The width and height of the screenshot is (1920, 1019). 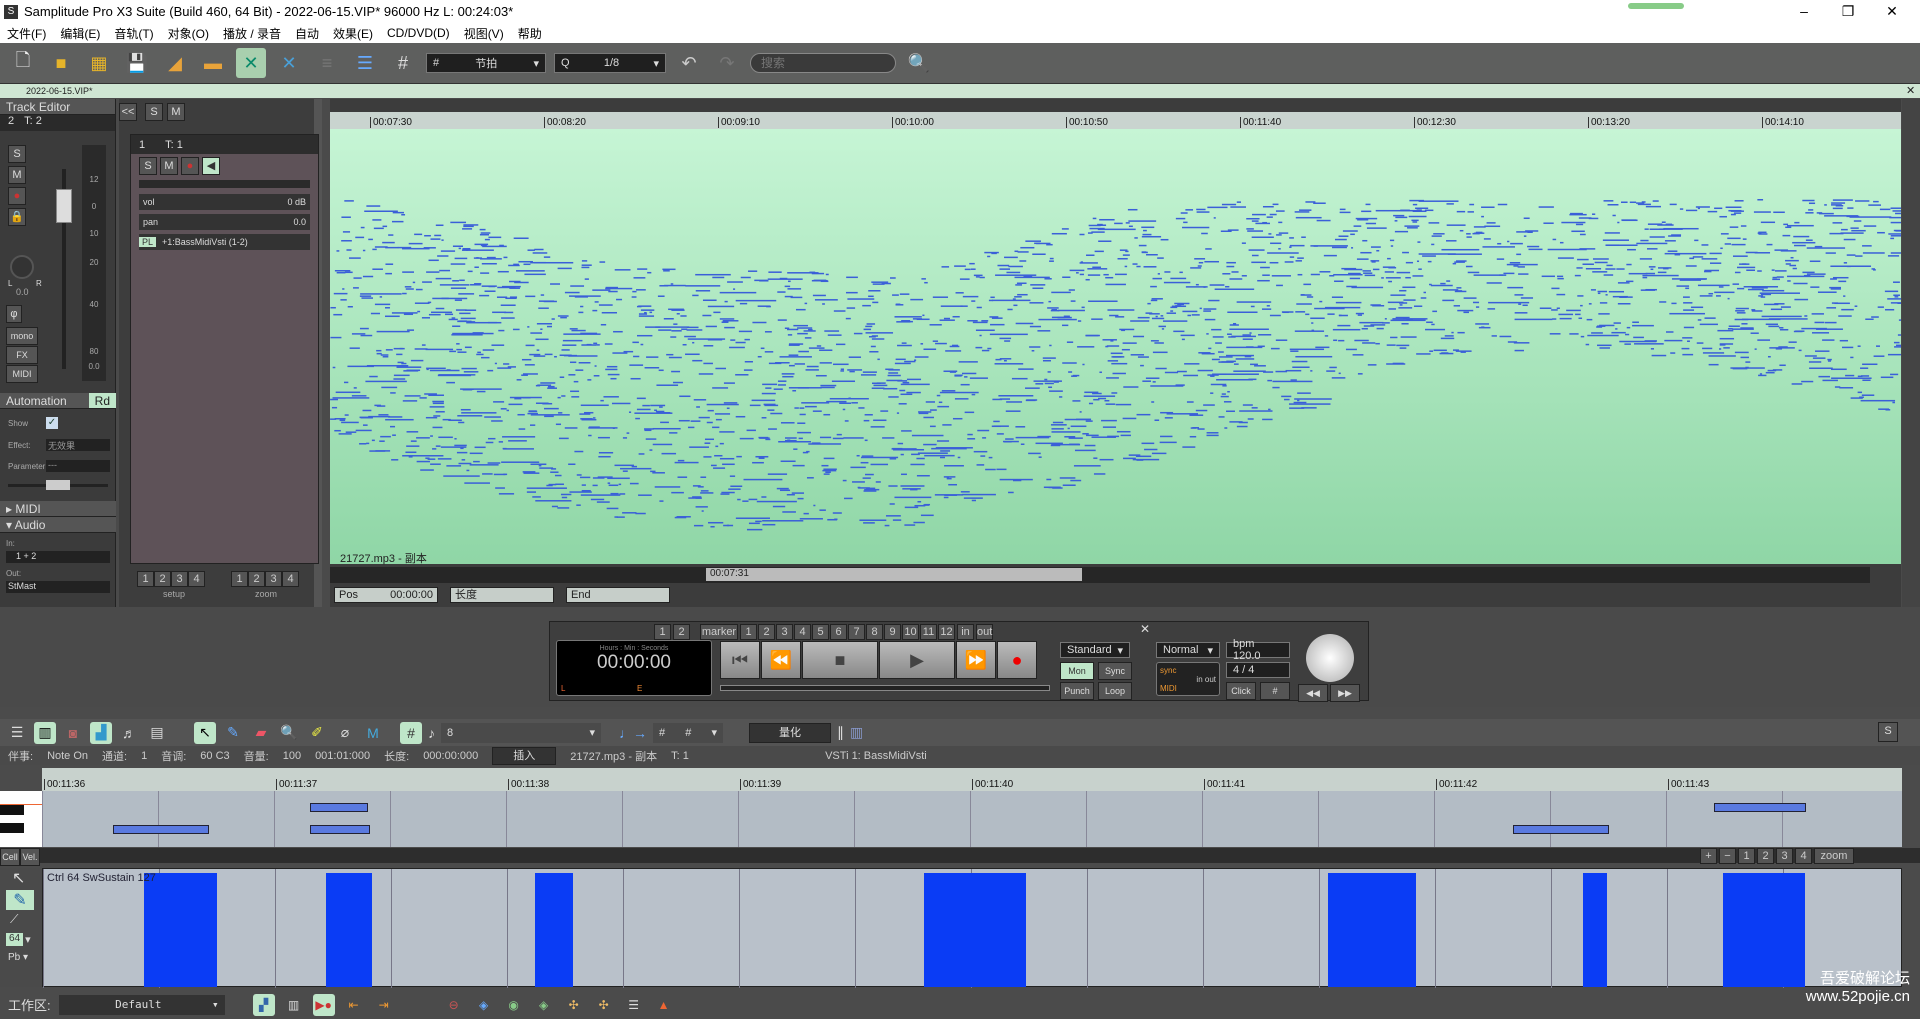 What do you see at coordinates (856, 732) in the screenshot?
I see `meter-tool-icon: ▥` at bounding box center [856, 732].